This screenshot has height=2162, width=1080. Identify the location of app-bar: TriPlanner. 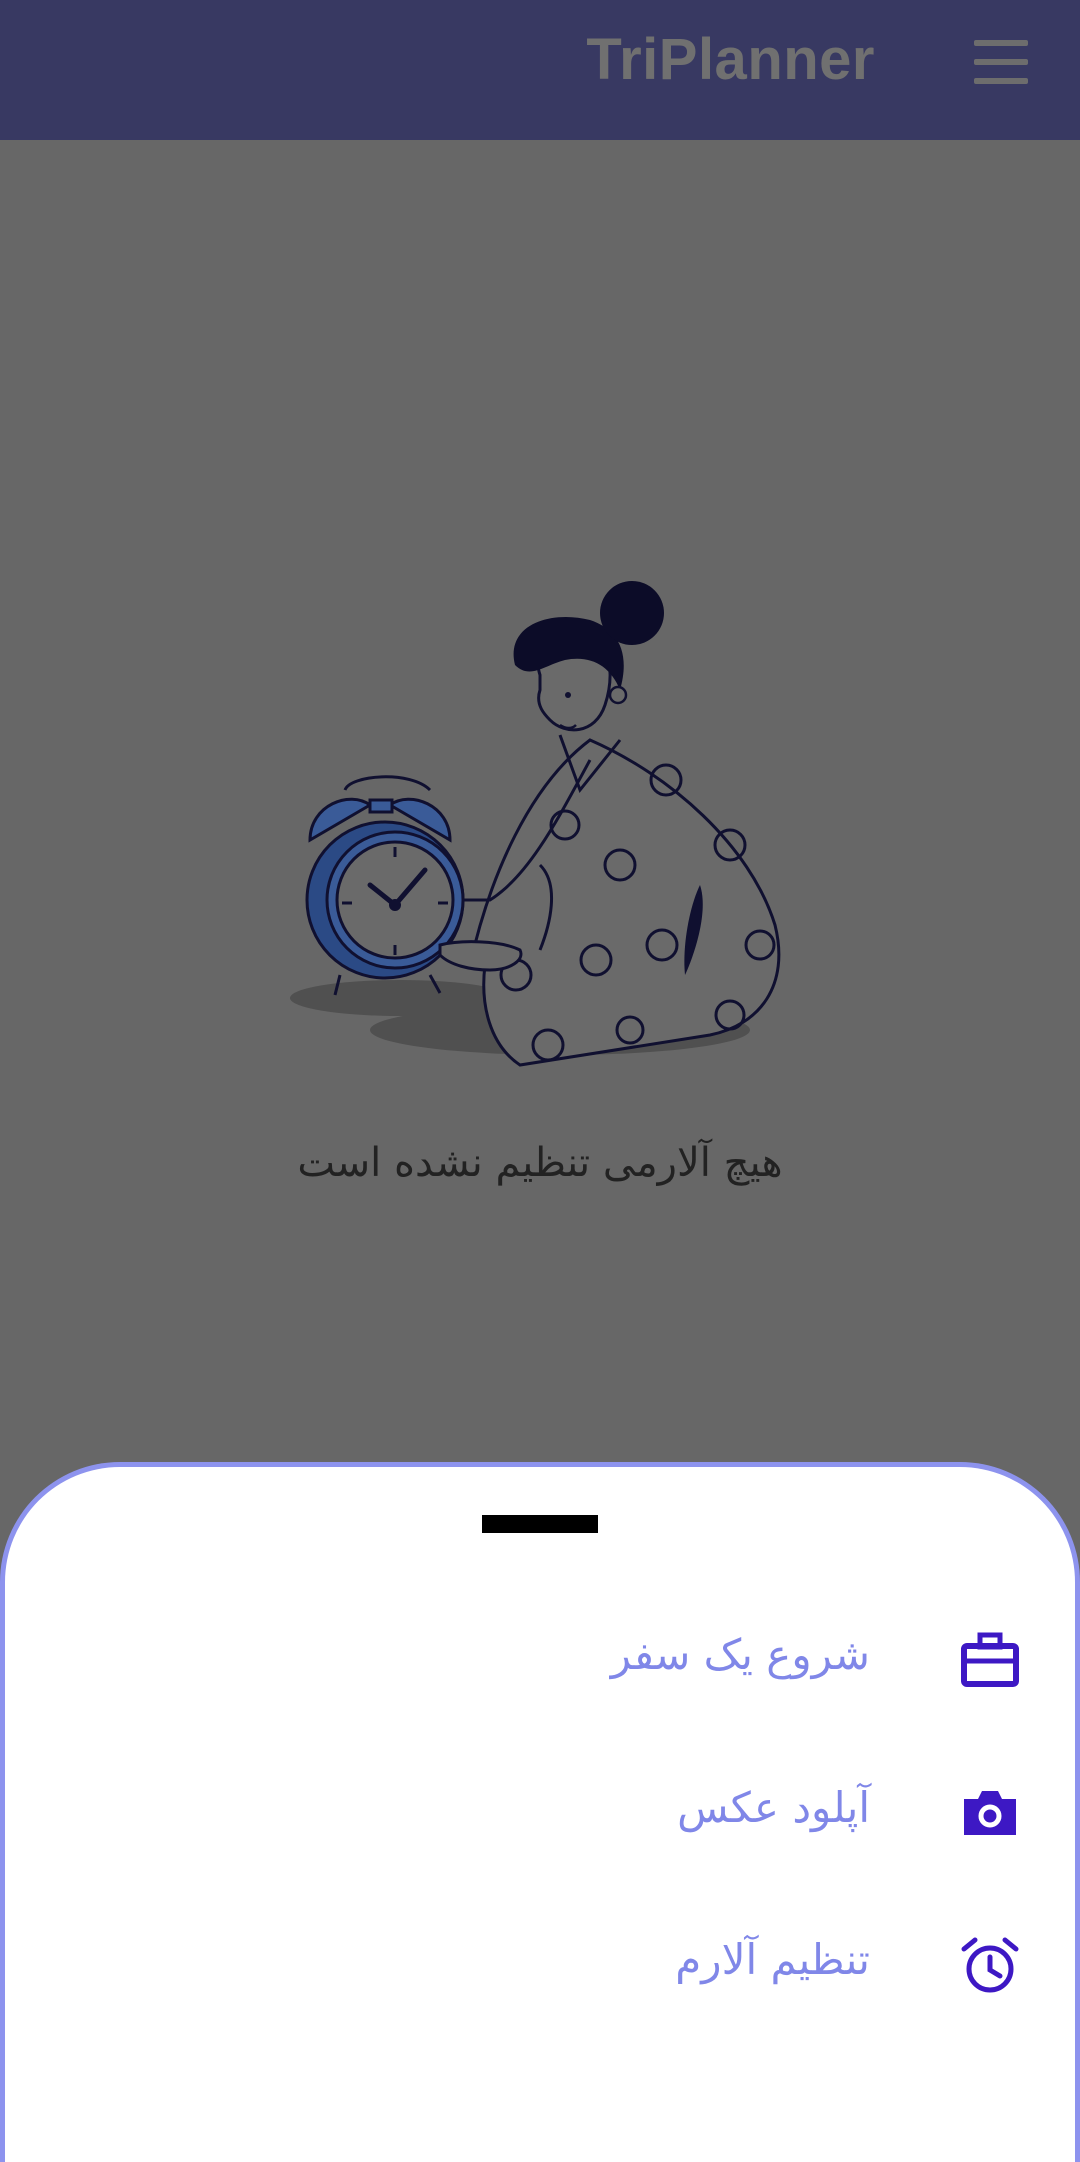
(540, 70).